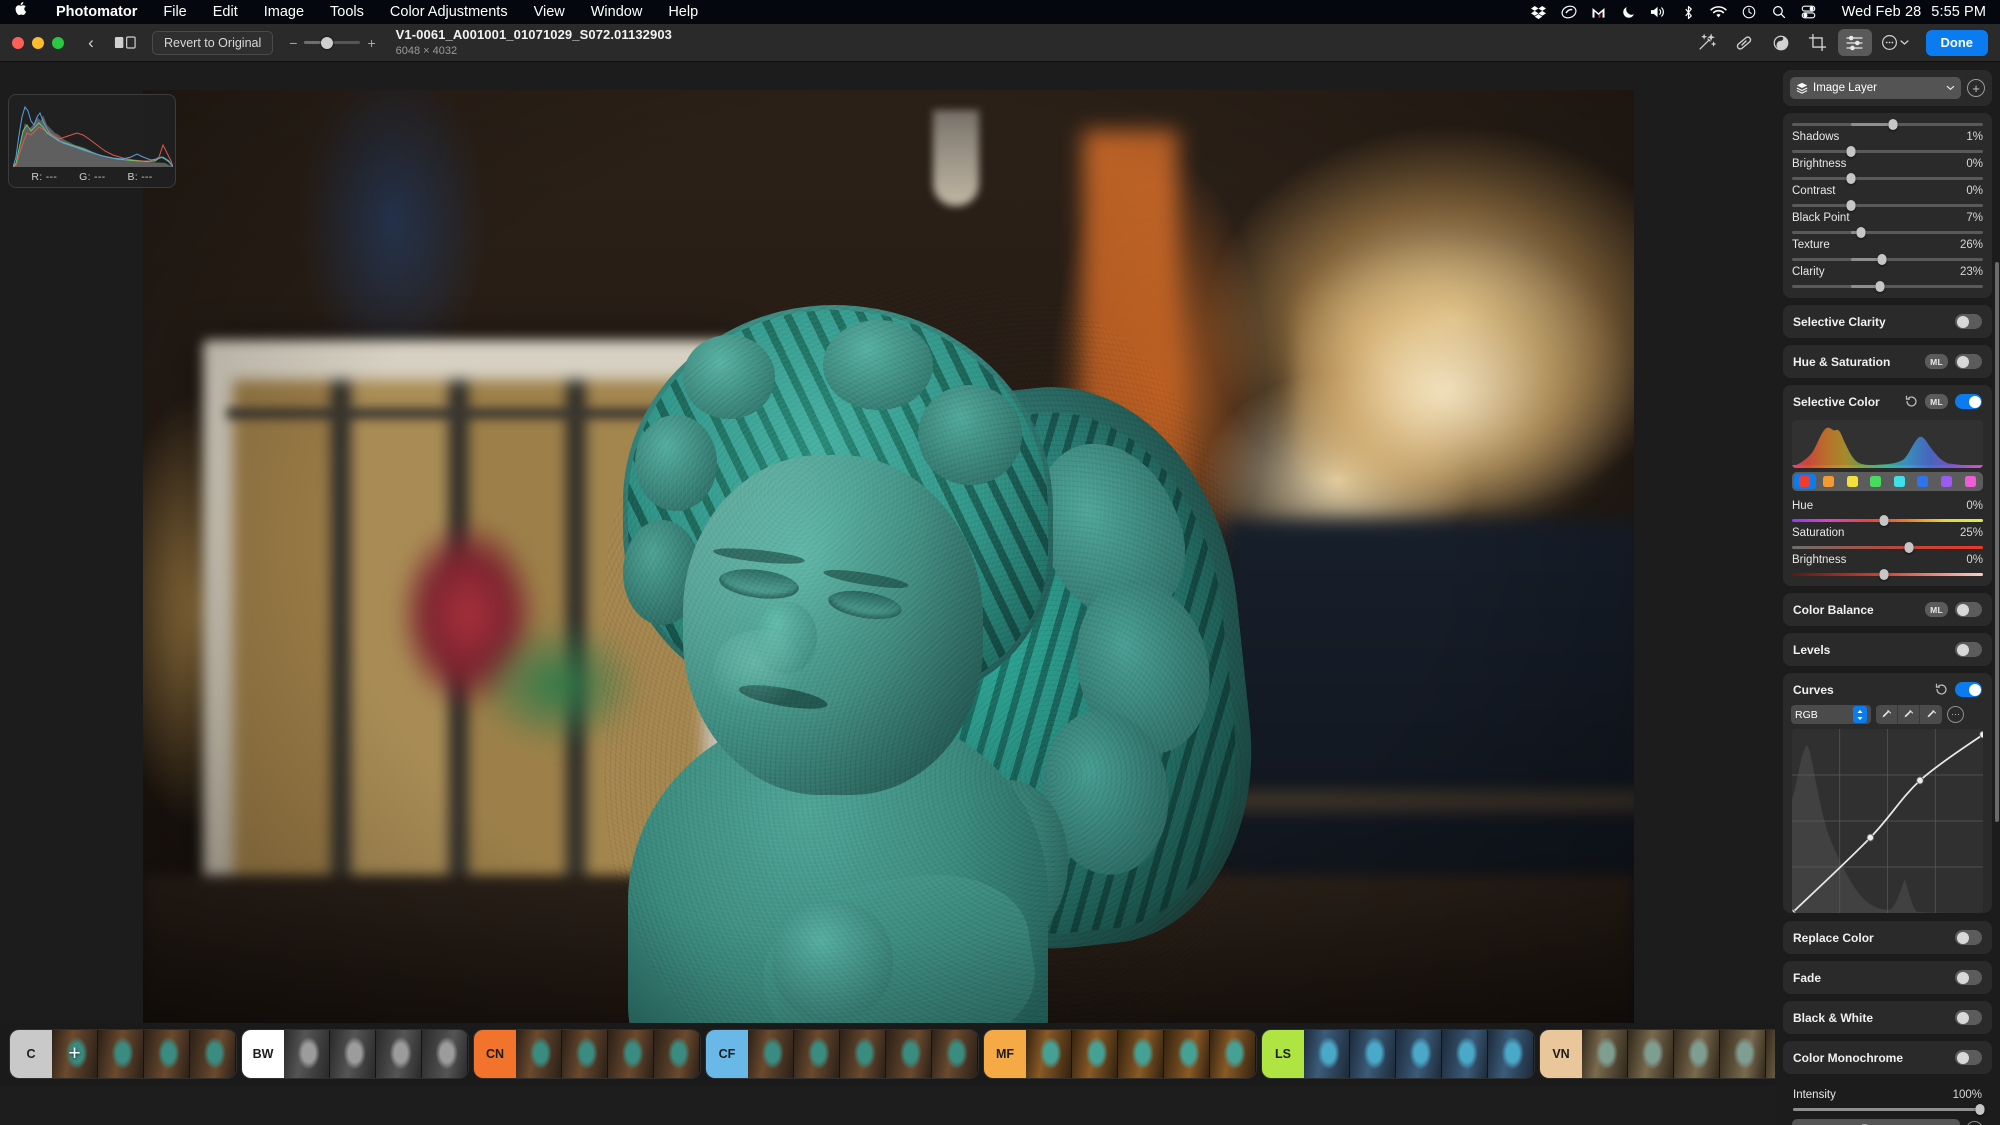 This screenshot has width=2000, height=1125. What do you see at coordinates (92, 141) in the screenshot?
I see `histogram-overlay-panel: R: --- G: --- B: ---` at bounding box center [92, 141].